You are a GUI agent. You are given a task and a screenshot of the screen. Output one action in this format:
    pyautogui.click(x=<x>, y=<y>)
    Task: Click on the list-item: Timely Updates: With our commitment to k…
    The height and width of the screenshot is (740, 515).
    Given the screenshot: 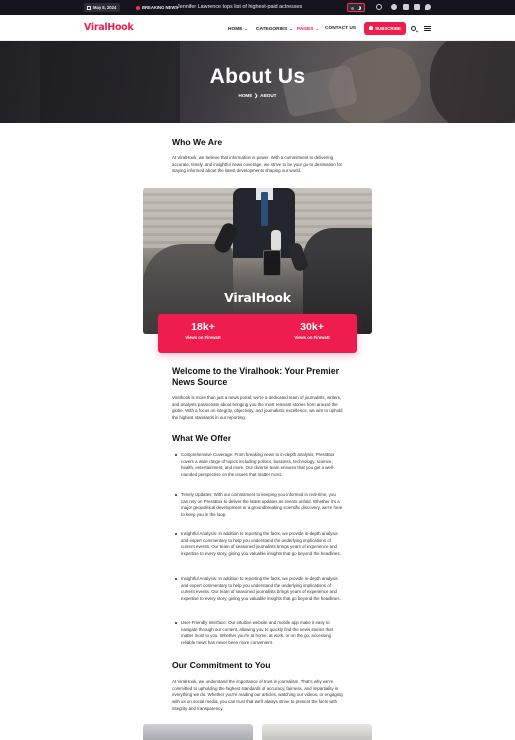 What is the action you would take?
    pyautogui.click(x=258, y=505)
    